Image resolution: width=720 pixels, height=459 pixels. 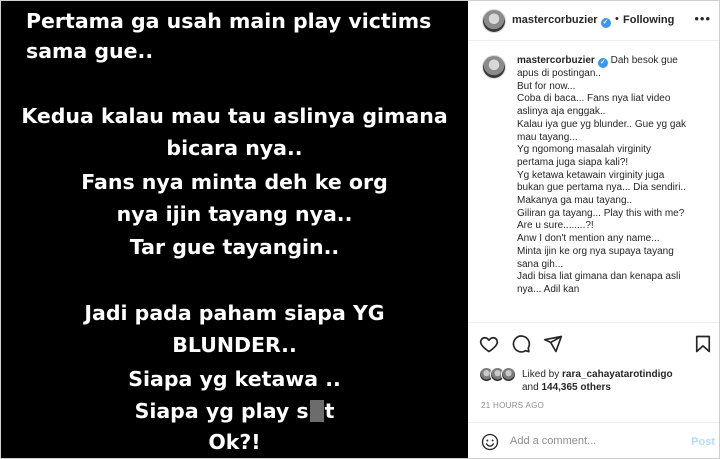 What do you see at coordinates (508, 374) in the screenshot?
I see `liker-avatar` at bounding box center [508, 374].